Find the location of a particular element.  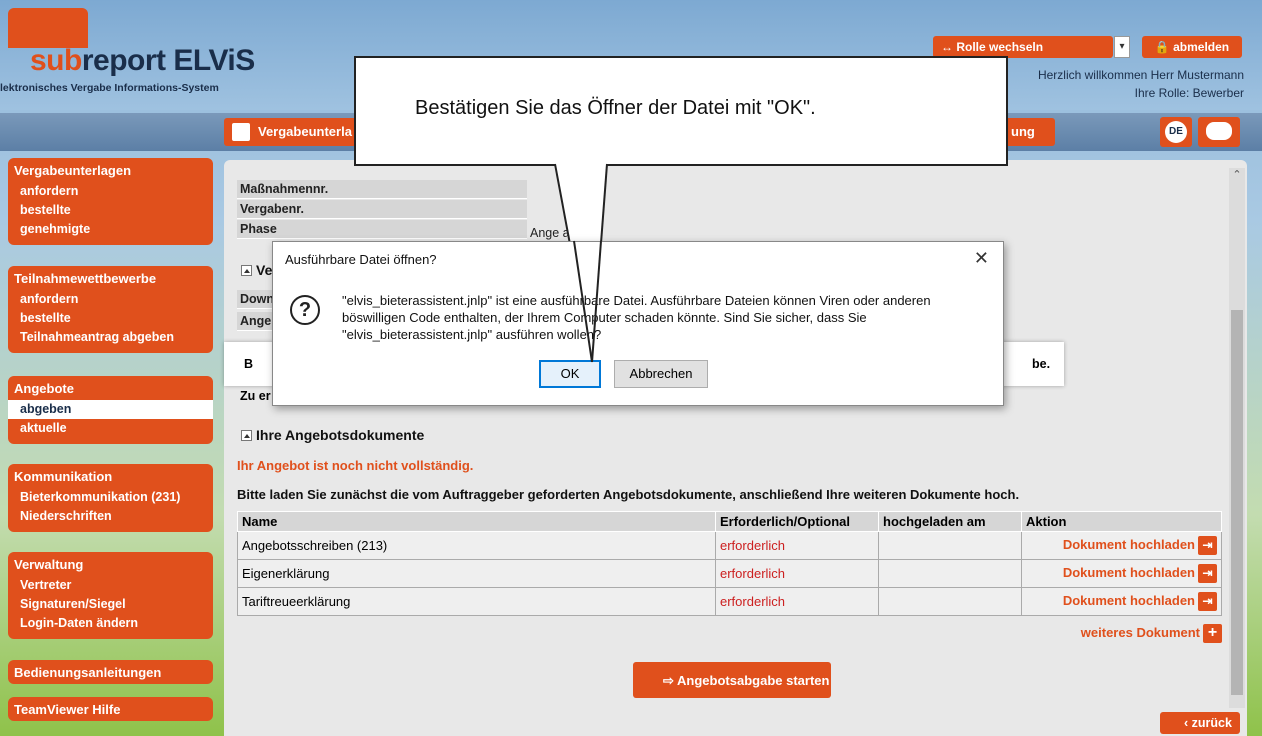

column-header: hochgeladen am is located at coordinates (950, 521).